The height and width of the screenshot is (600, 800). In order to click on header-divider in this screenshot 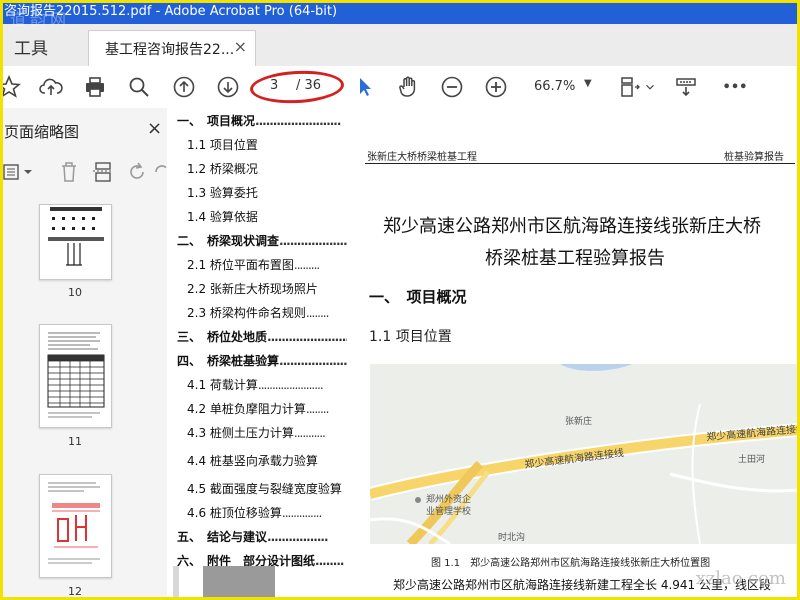, I will do `click(580, 163)`.